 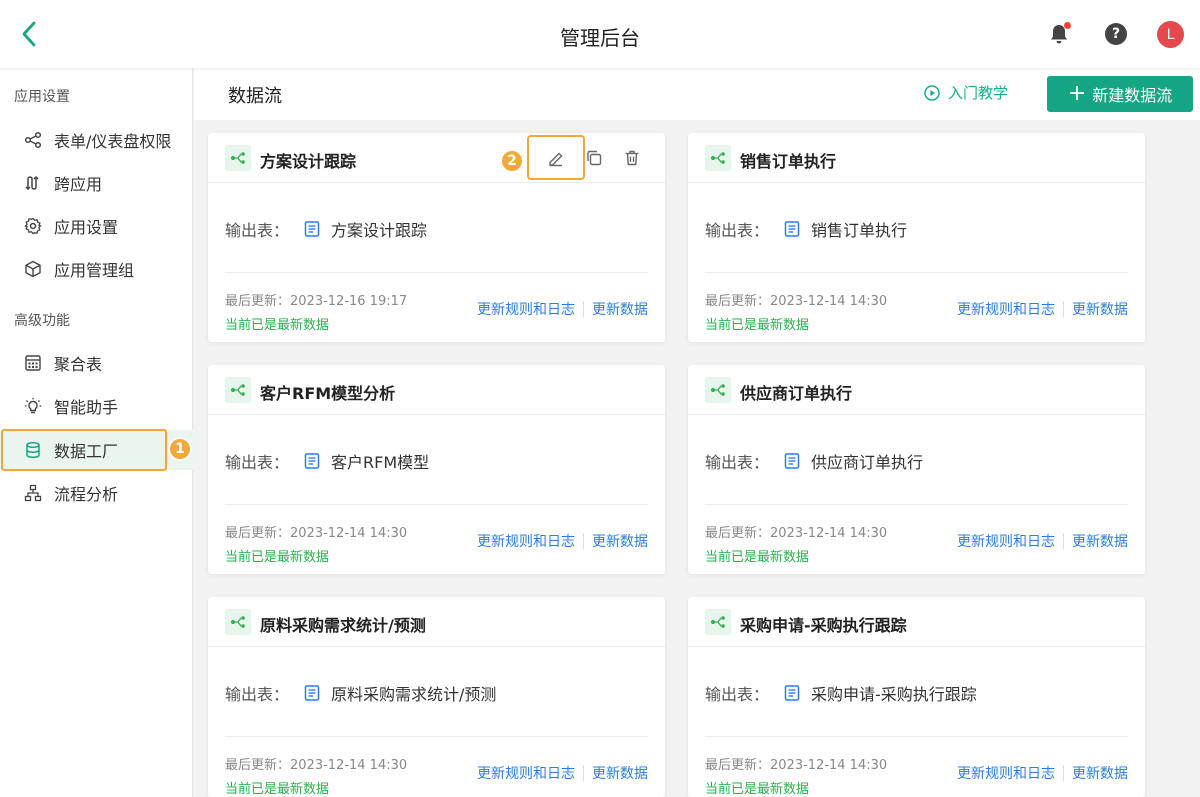 I want to click on sidebar-item-form-permissions: 表单/仪表盘权限, so click(x=96, y=140).